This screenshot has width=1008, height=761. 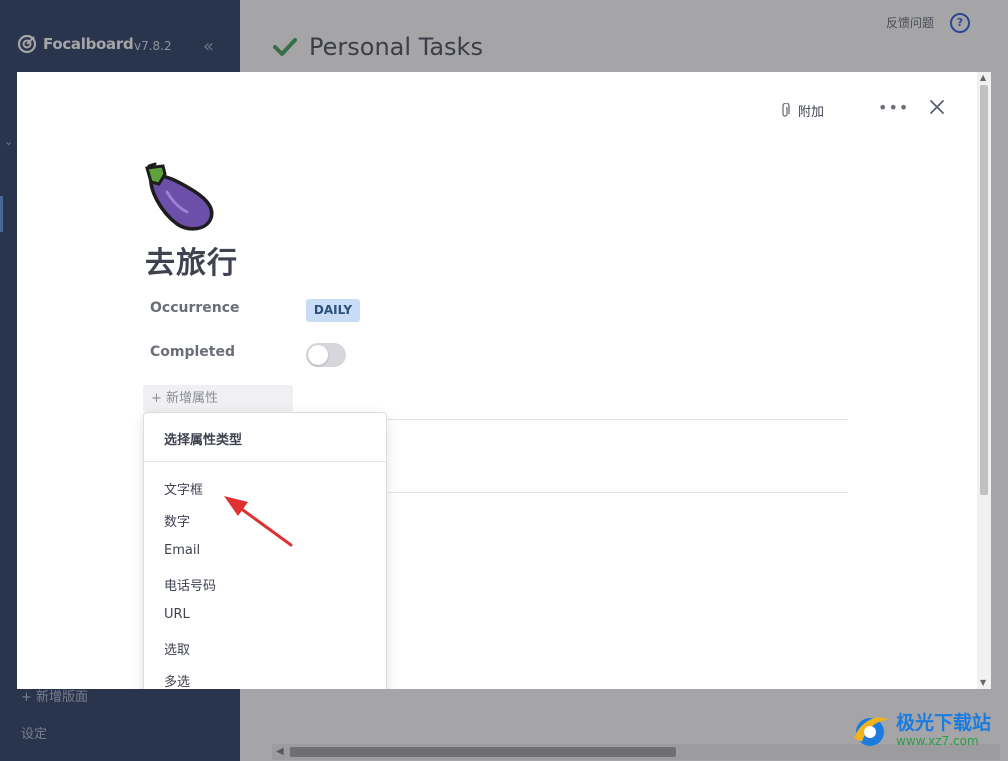 What do you see at coordinates (937, 741) in the screenshot?
I see `watermark-url: www.xz7.com` at bounding box center [937, 741].